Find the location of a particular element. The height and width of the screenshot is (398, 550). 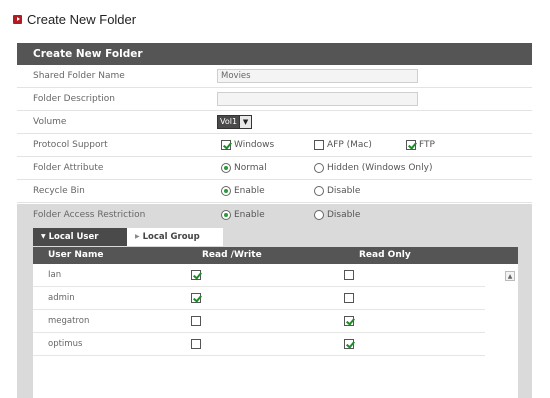

table-row: optimus is located at coordinates (259, 344).